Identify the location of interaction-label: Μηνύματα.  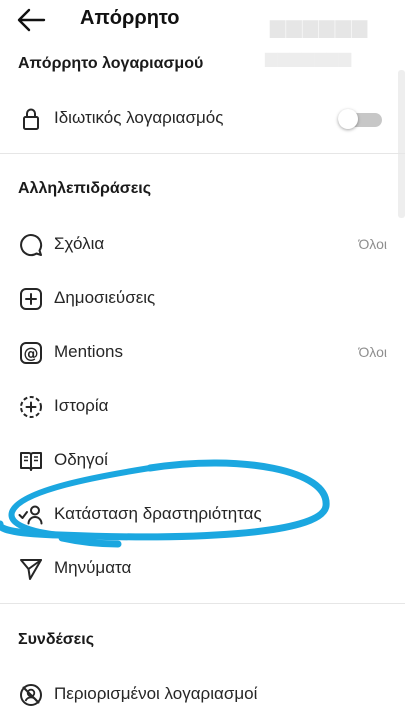
(93, 567).